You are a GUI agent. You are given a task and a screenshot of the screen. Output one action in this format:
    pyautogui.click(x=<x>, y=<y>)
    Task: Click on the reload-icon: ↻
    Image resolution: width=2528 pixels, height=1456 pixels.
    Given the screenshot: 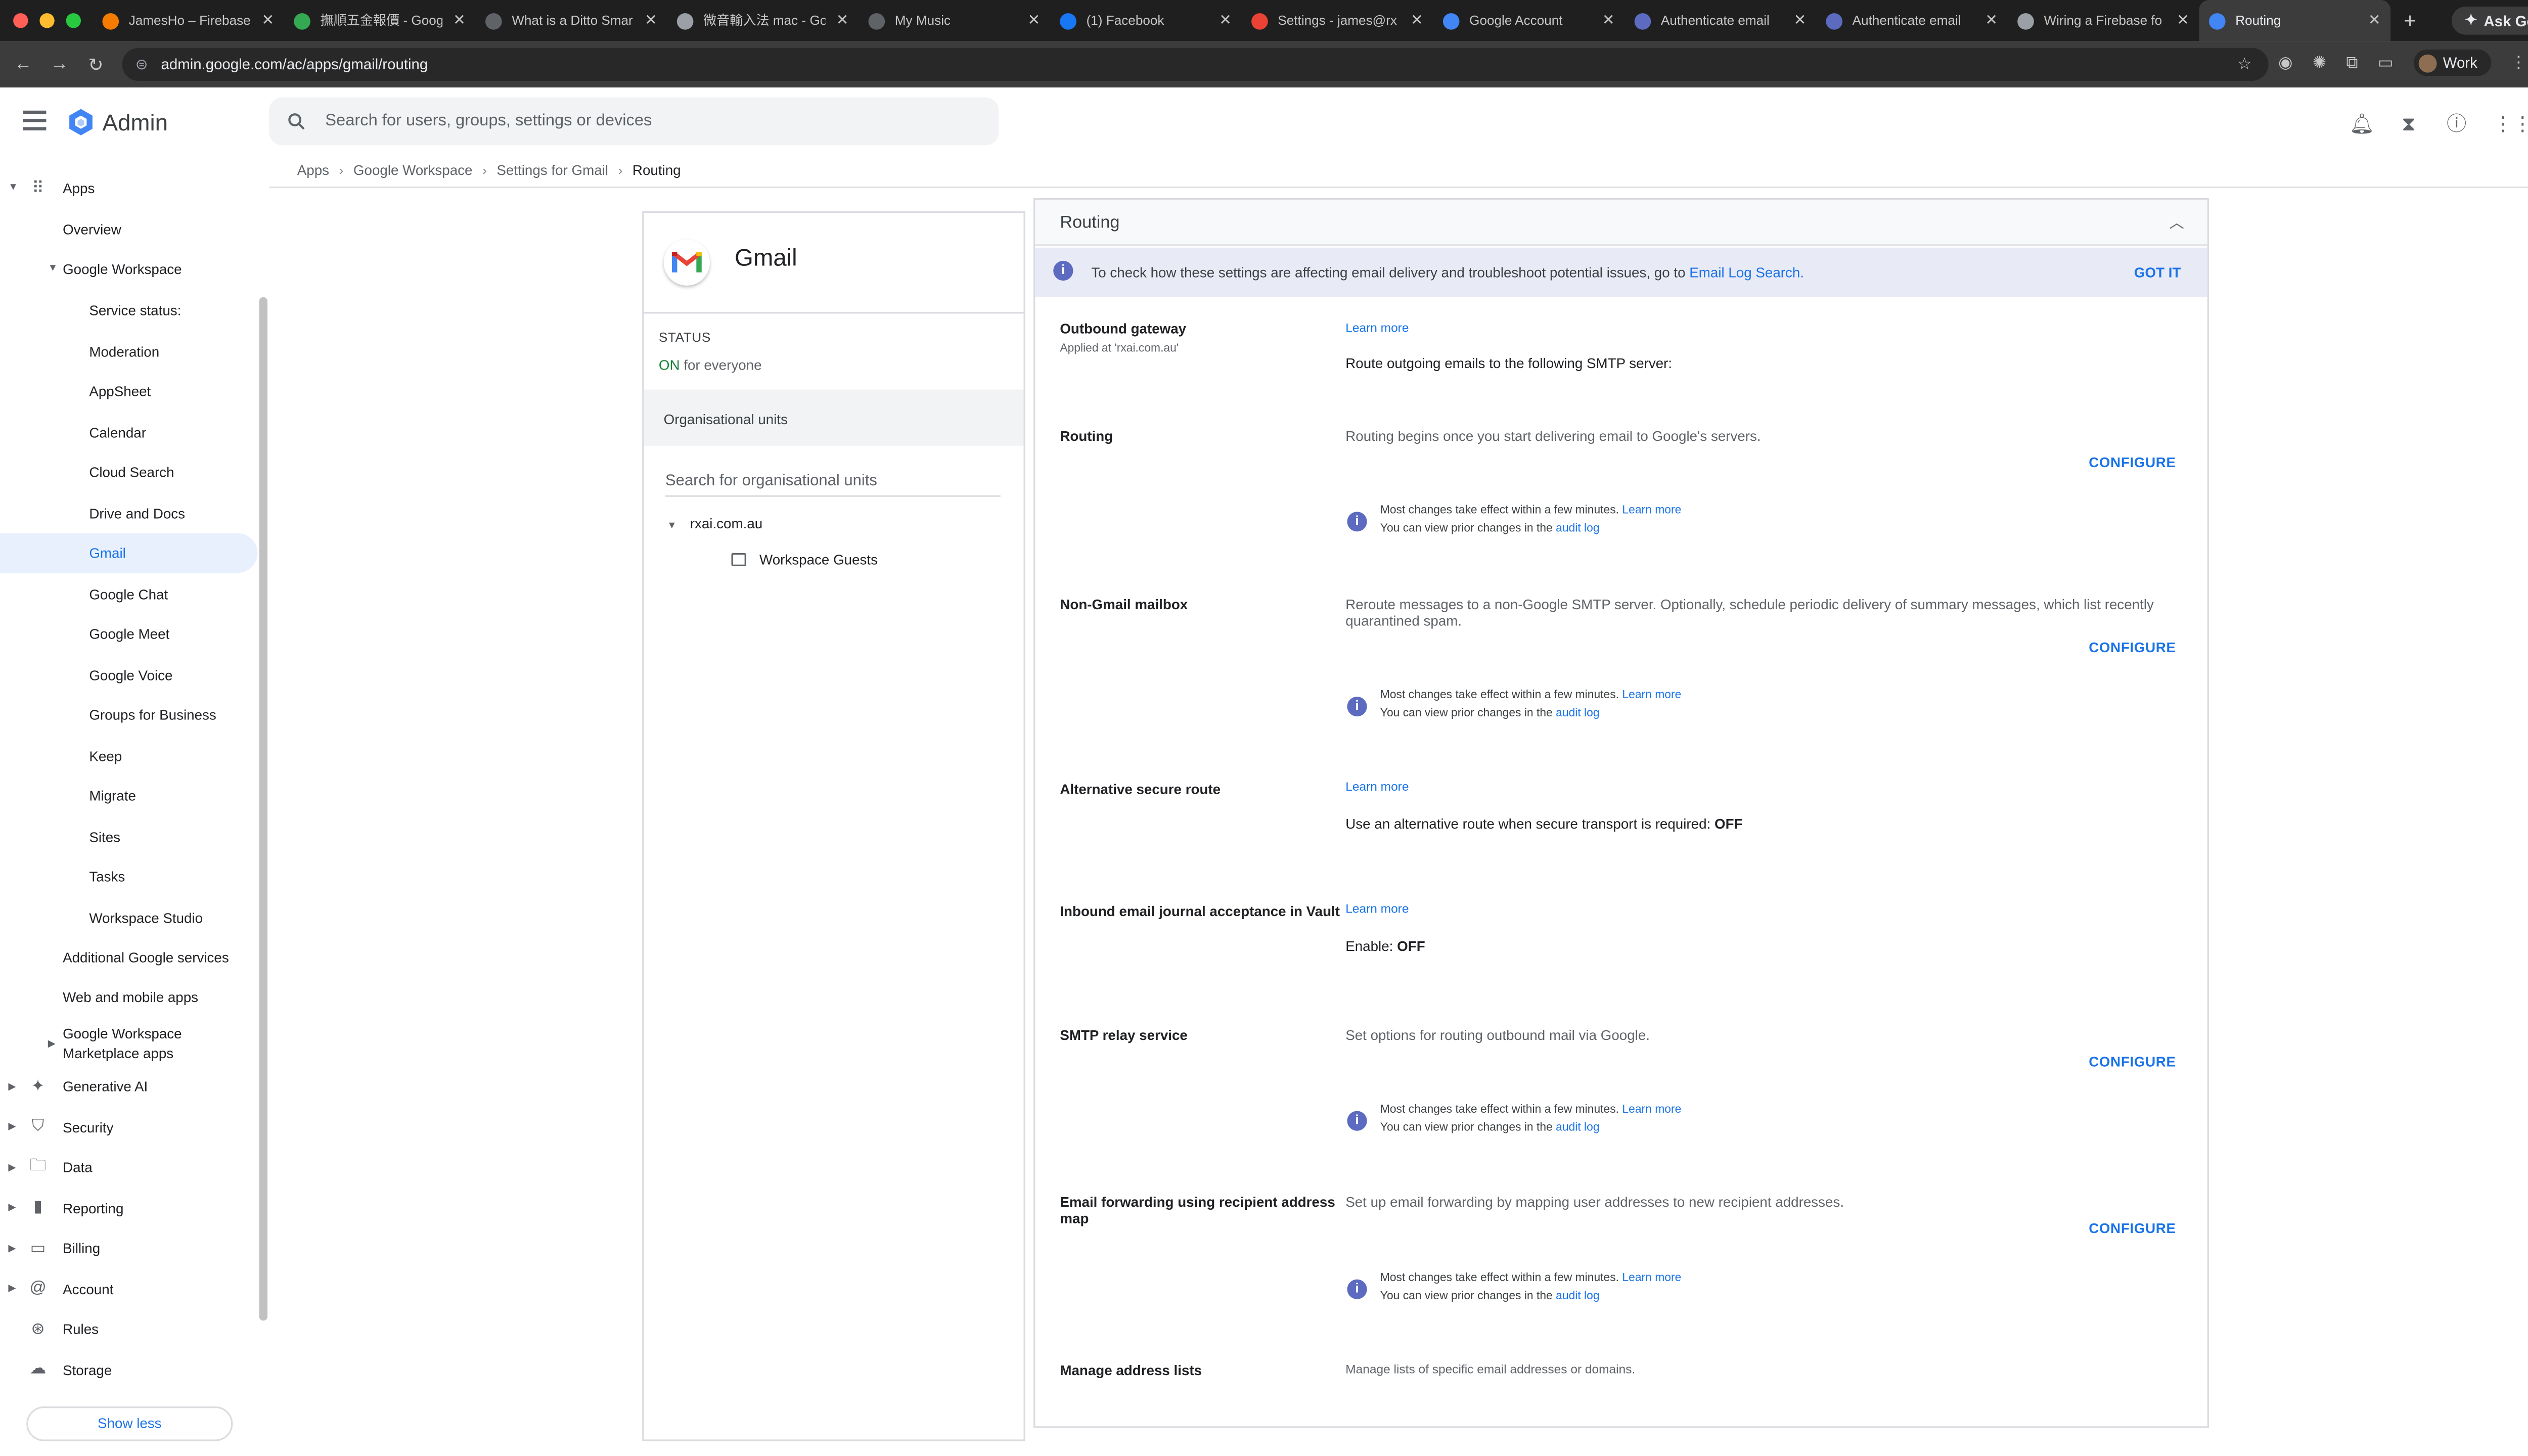 What is the action you would take?
    pyautogui.click(x=96, y=64)
    